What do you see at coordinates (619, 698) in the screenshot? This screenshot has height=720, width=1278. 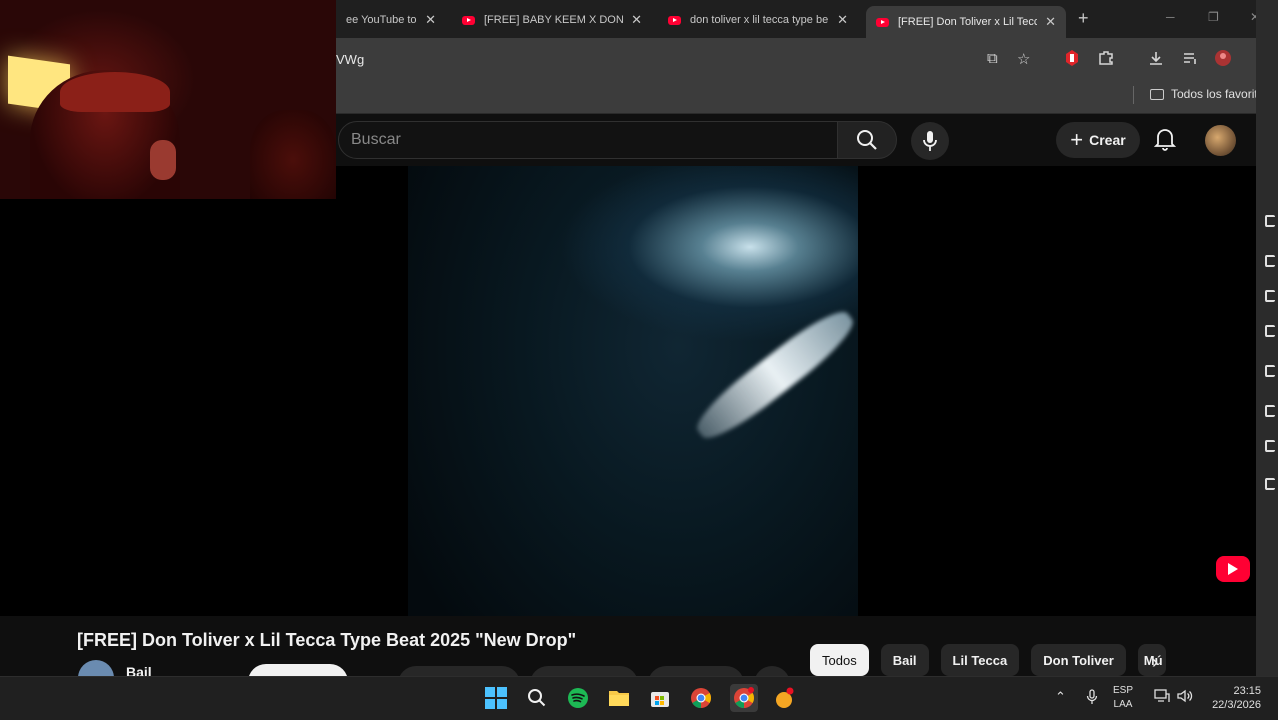 I see `file-explorer-icon` at bounding box center [619, 698].